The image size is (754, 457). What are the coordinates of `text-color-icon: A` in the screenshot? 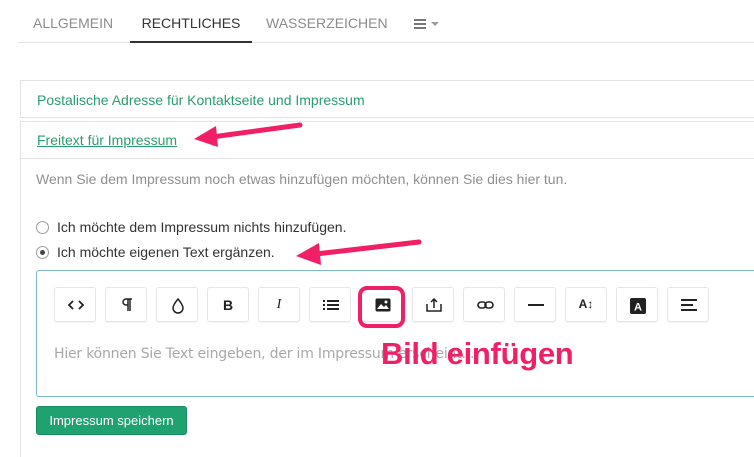 It's located at (638, 306).